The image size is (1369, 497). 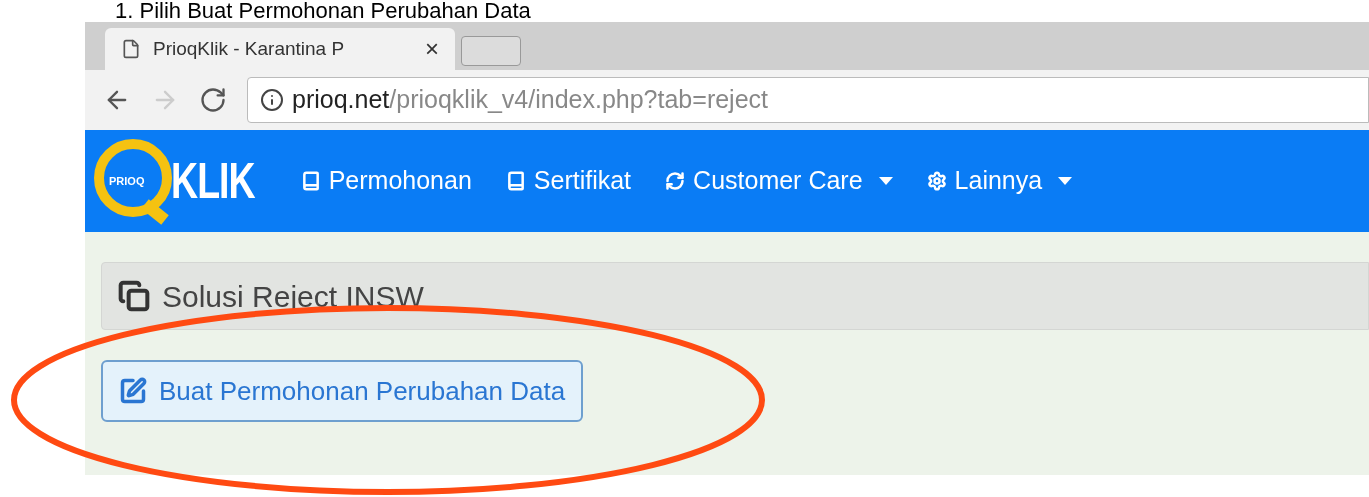 What do you see at coordinates (808, 100) in the screenshot?
I see `address-bar: prioq.net/prioqklik_v4/index.php?tab=reject` at bounding box center [808, 100].